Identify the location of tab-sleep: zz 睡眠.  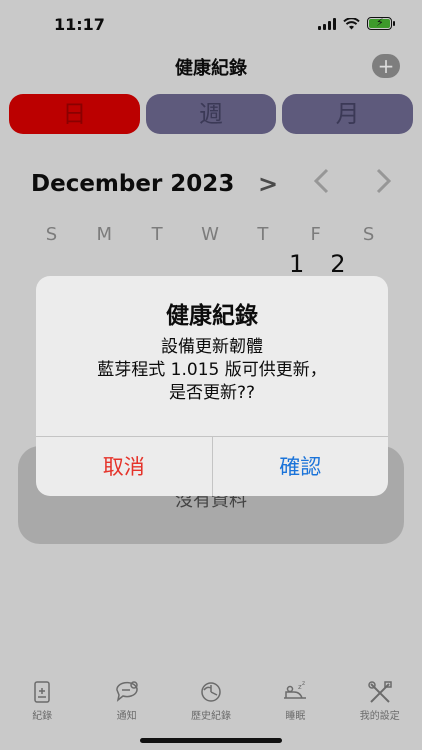
(295, 702).